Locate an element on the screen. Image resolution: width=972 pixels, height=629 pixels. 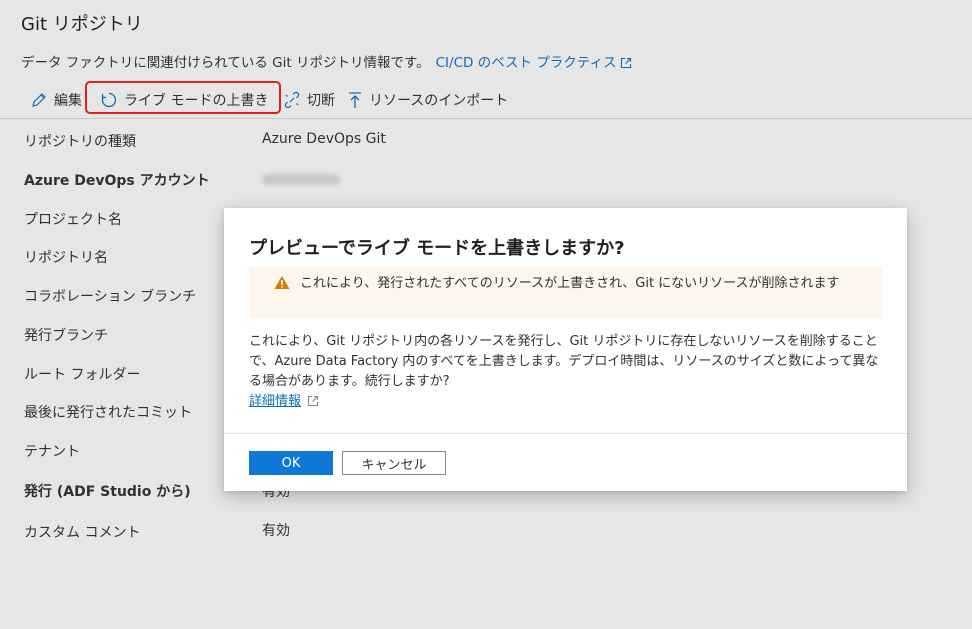
import-resources-label: リソースのインポート is located at coordinates (439, 100).